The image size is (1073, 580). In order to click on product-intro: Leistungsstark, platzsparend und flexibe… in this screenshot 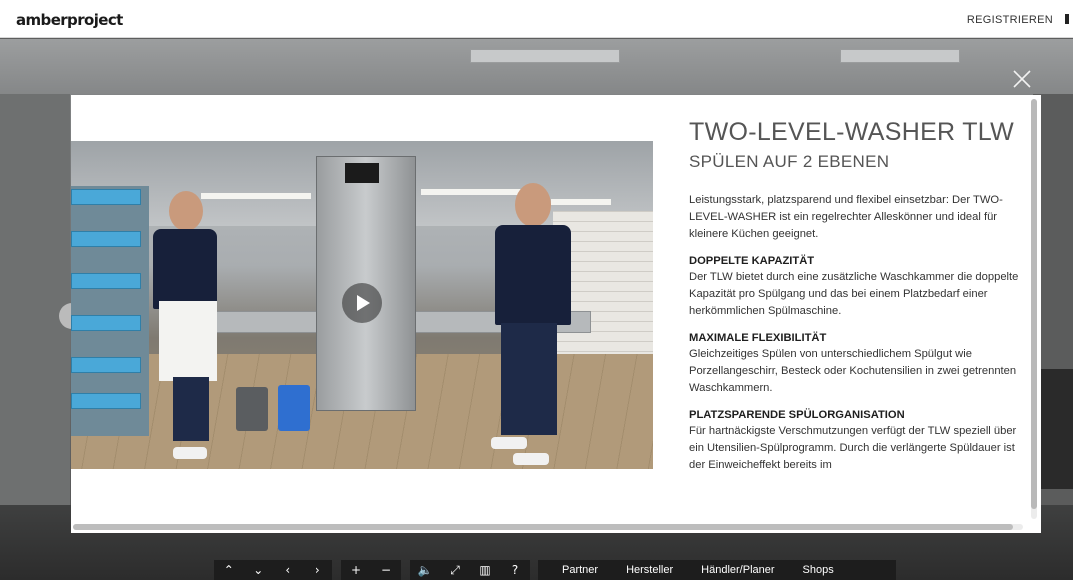, I will do `click(846, 217)`.